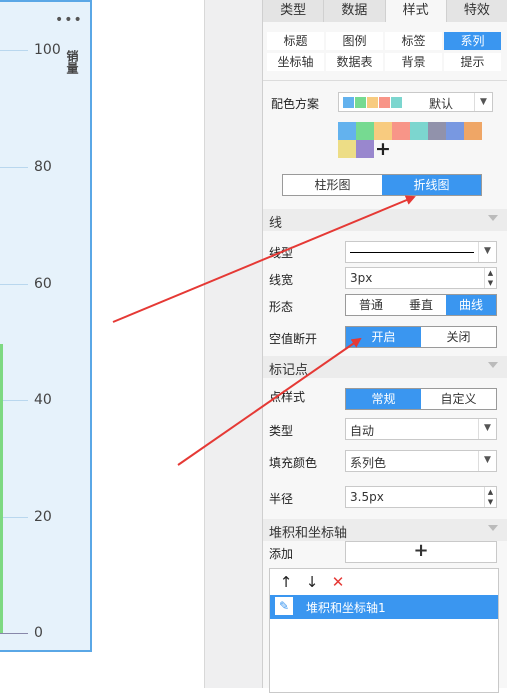  I want to click on shape-toggle: 普通 垂直 曲线, so click(421, 305).